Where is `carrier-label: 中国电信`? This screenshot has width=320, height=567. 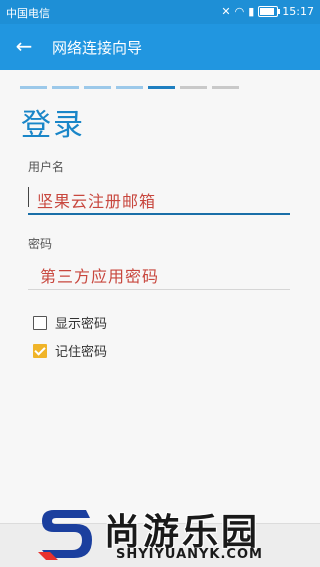 carrier-label: 中国电信 is located at coordinates (28, 13).